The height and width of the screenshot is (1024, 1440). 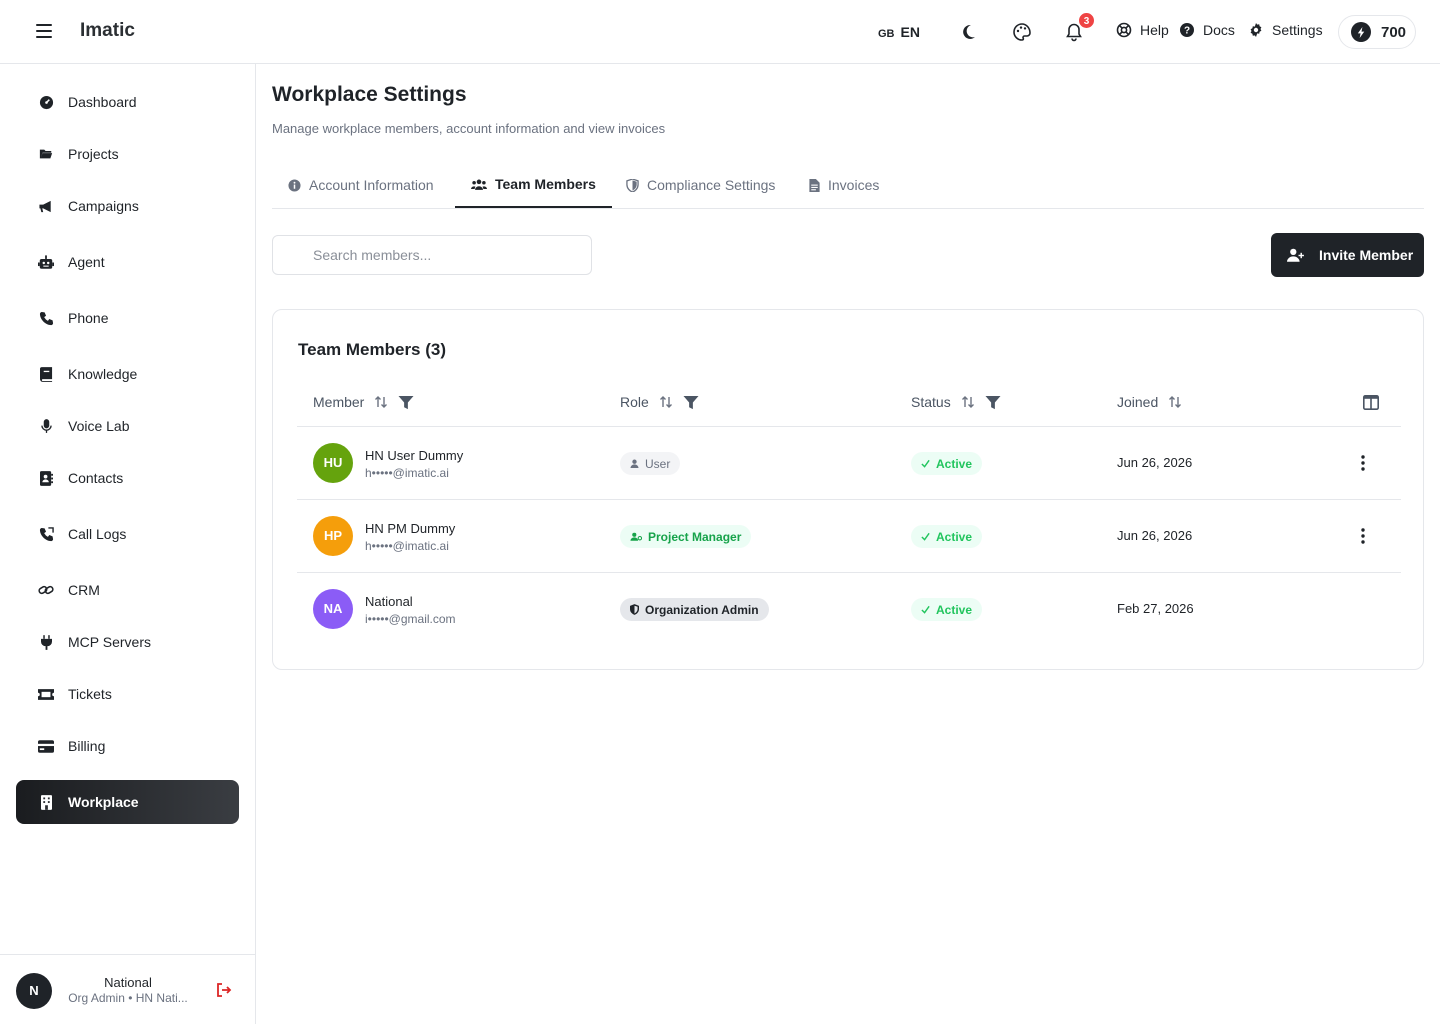 What do you see at coordinates (854, 185) in the screenshot?
I see `tab-label: Invoices` at bounding box center [854, 185].